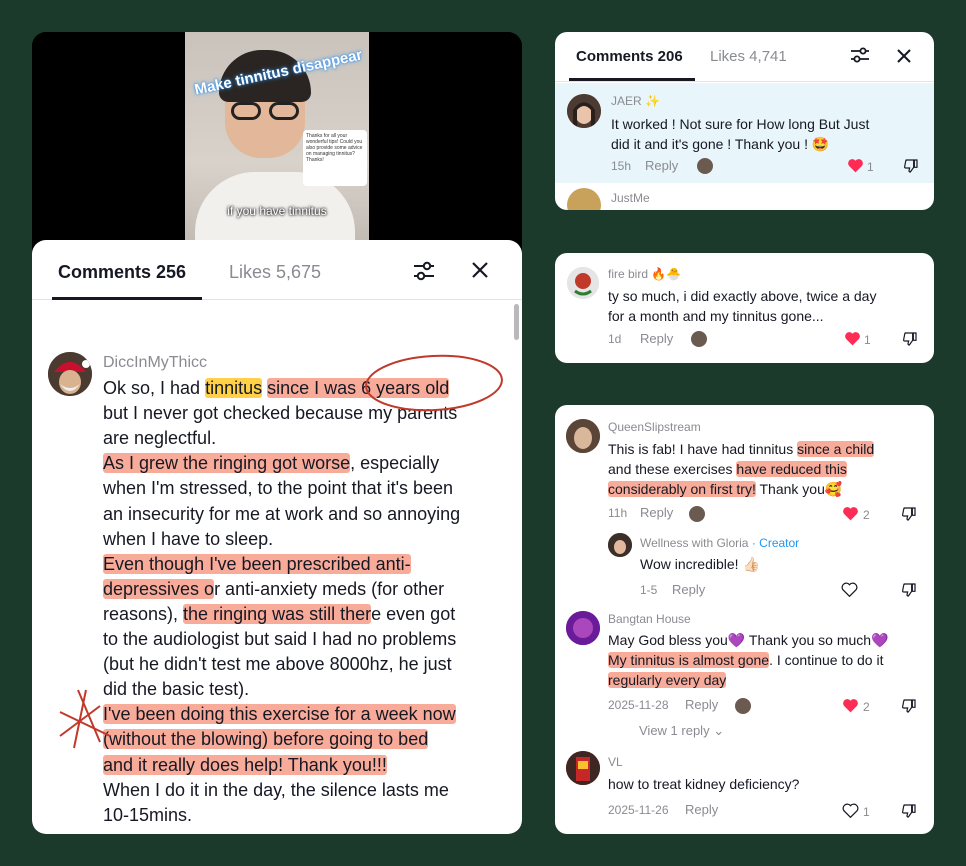 The width and height of the screenshot is (966, 866). I want to click on active-tab-underline, so click(632, 79).